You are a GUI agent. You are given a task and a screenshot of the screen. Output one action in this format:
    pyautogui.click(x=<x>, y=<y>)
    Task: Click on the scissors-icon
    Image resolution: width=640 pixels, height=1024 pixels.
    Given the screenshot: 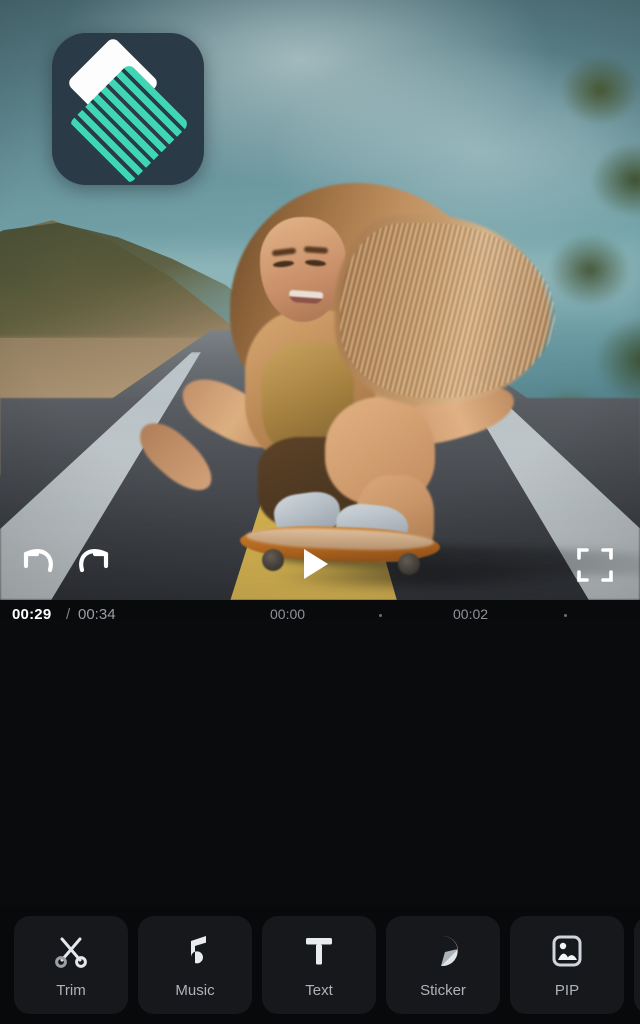 What is the action you would take?
    pyautogui.click(x=71, y=951)
    